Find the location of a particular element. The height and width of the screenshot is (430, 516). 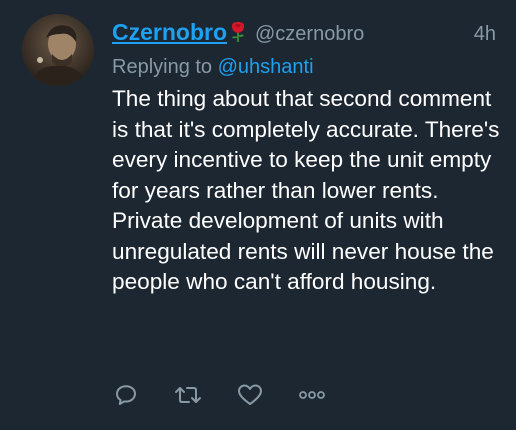

rose-icon is located at coordinates (238, 32).